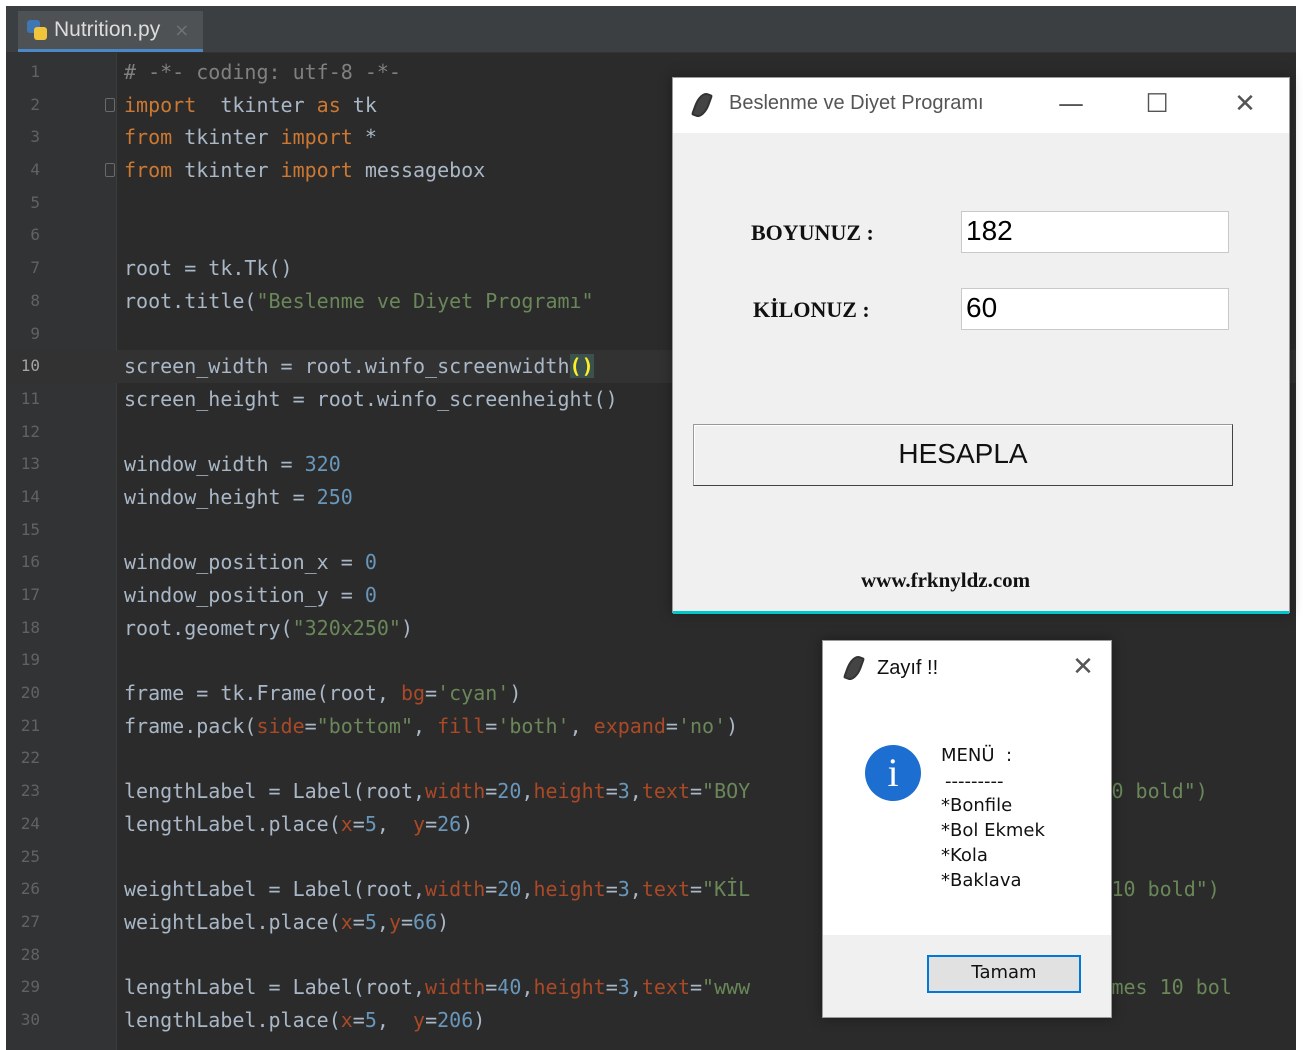  I want to click on code-text: weightLabel.place(x=5,y=66), so click(286, 922).